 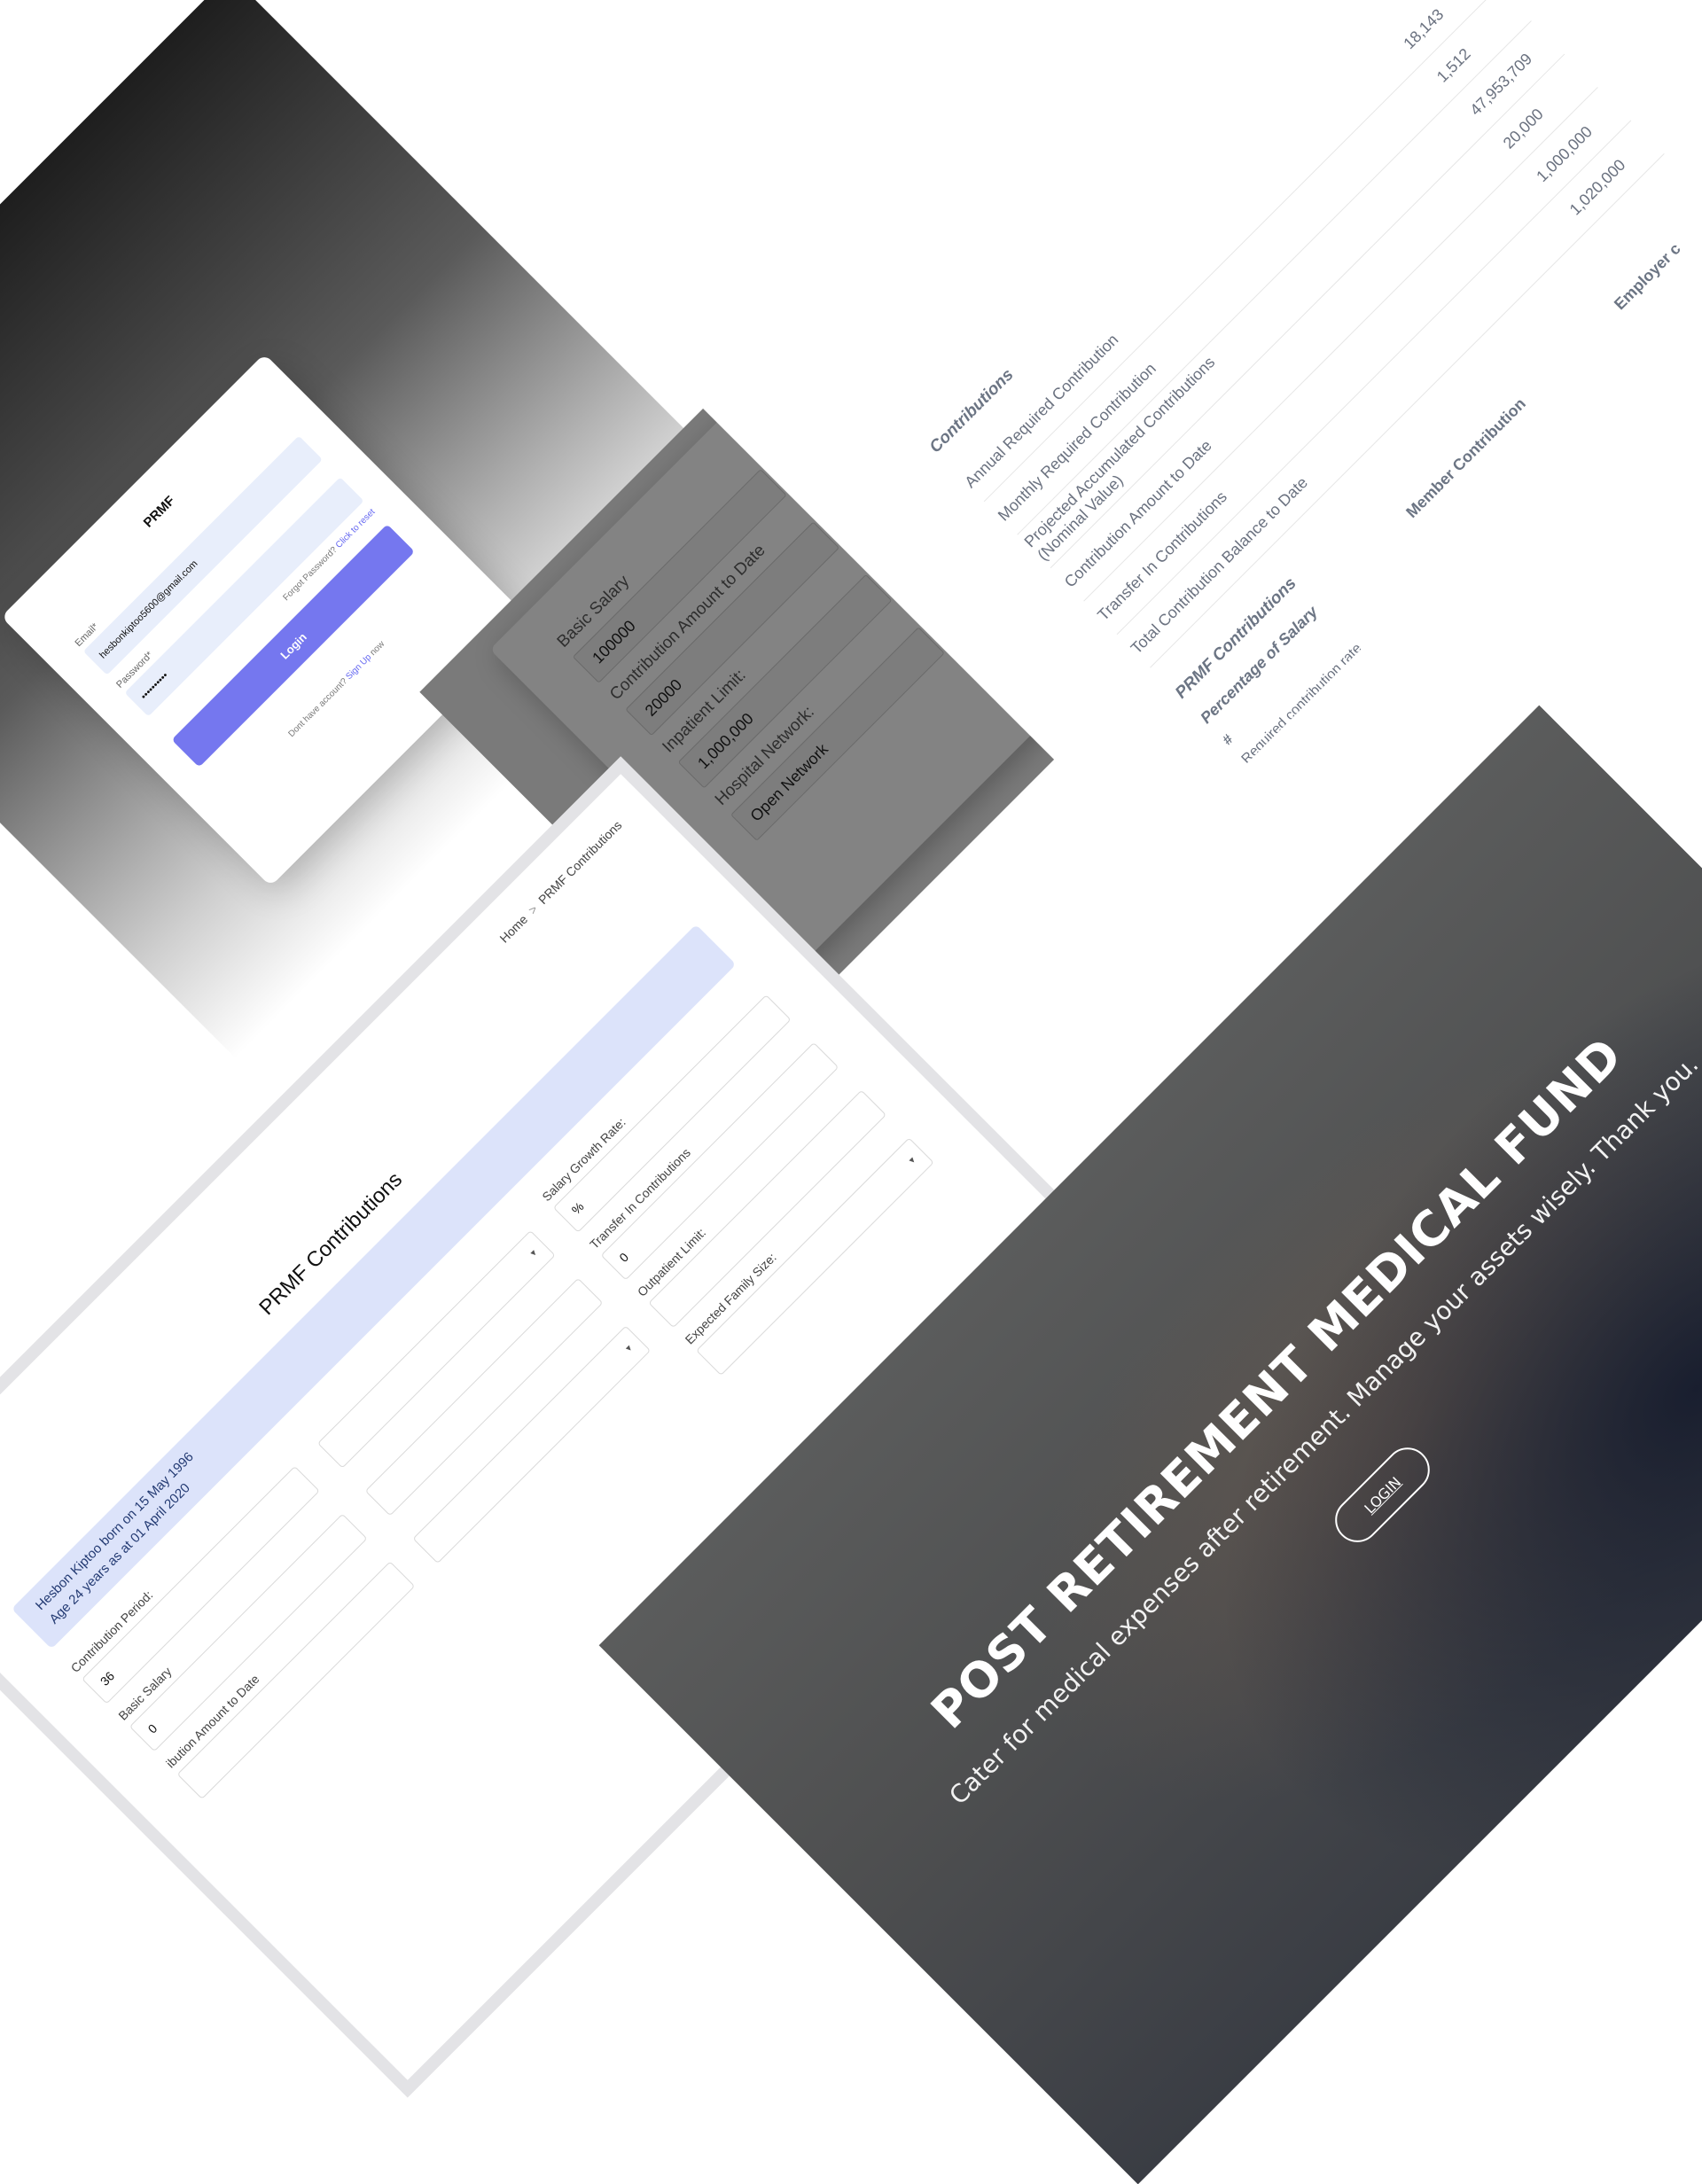 What do you see at coordinates (1382, 1495) in the screenshot?
I see `hero-login-button: LOGIN` at bounding box center [1382, 1495].